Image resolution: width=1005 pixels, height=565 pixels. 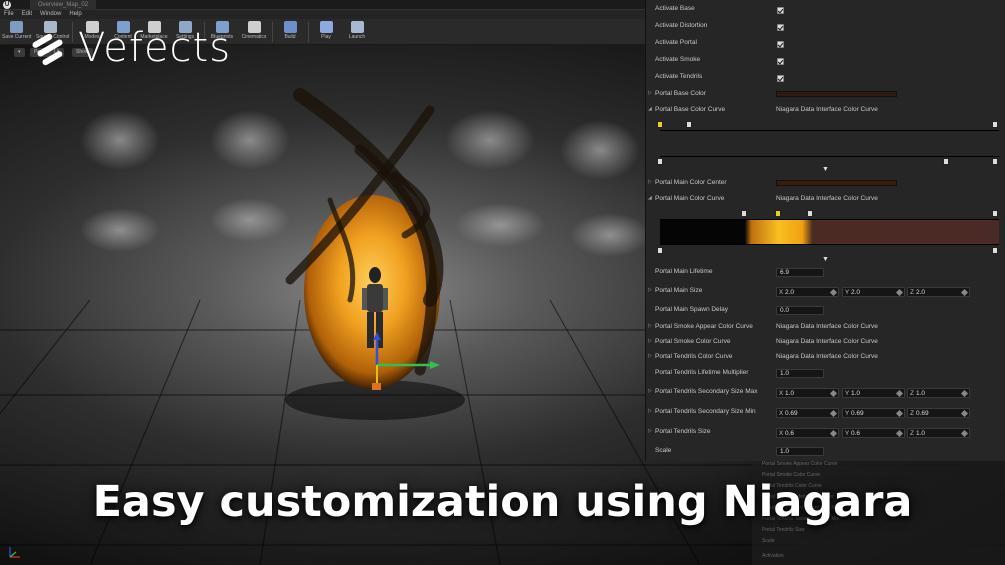 What do you see at coordinates (326, 32) in the screenshot?
I see `play-button: Play` at bounding box center [326, 32].